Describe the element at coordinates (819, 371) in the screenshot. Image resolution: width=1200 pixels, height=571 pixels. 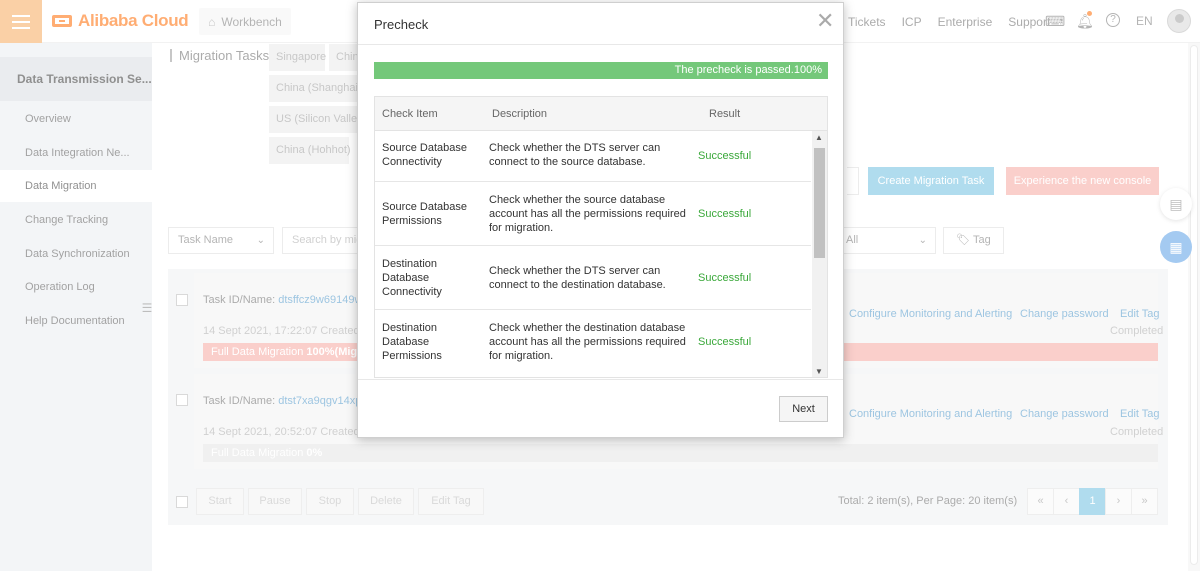
I see `scroll-down-icon: ▼` at that location.